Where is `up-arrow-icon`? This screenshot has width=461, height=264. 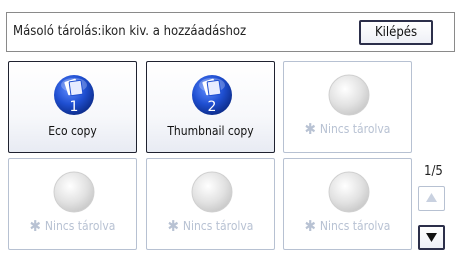
up-arrow-icon is located at coordinates (431, 197).